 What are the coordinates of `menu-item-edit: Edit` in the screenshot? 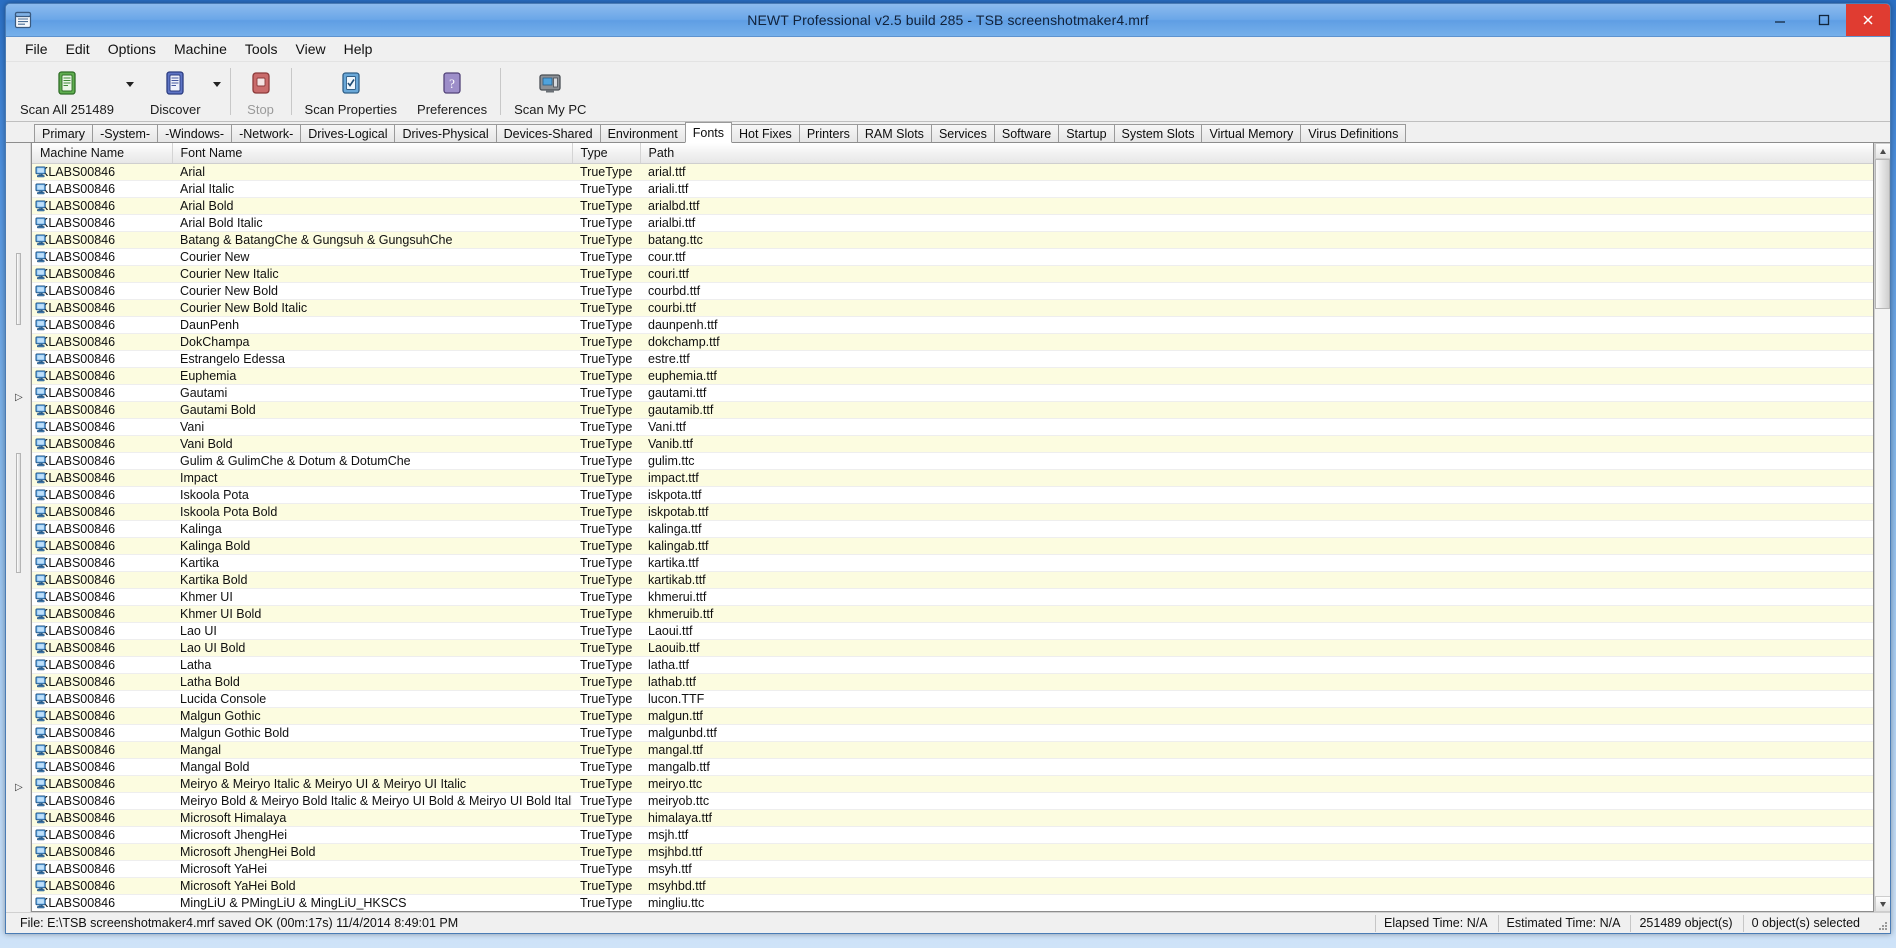 It's located at (78, 49).